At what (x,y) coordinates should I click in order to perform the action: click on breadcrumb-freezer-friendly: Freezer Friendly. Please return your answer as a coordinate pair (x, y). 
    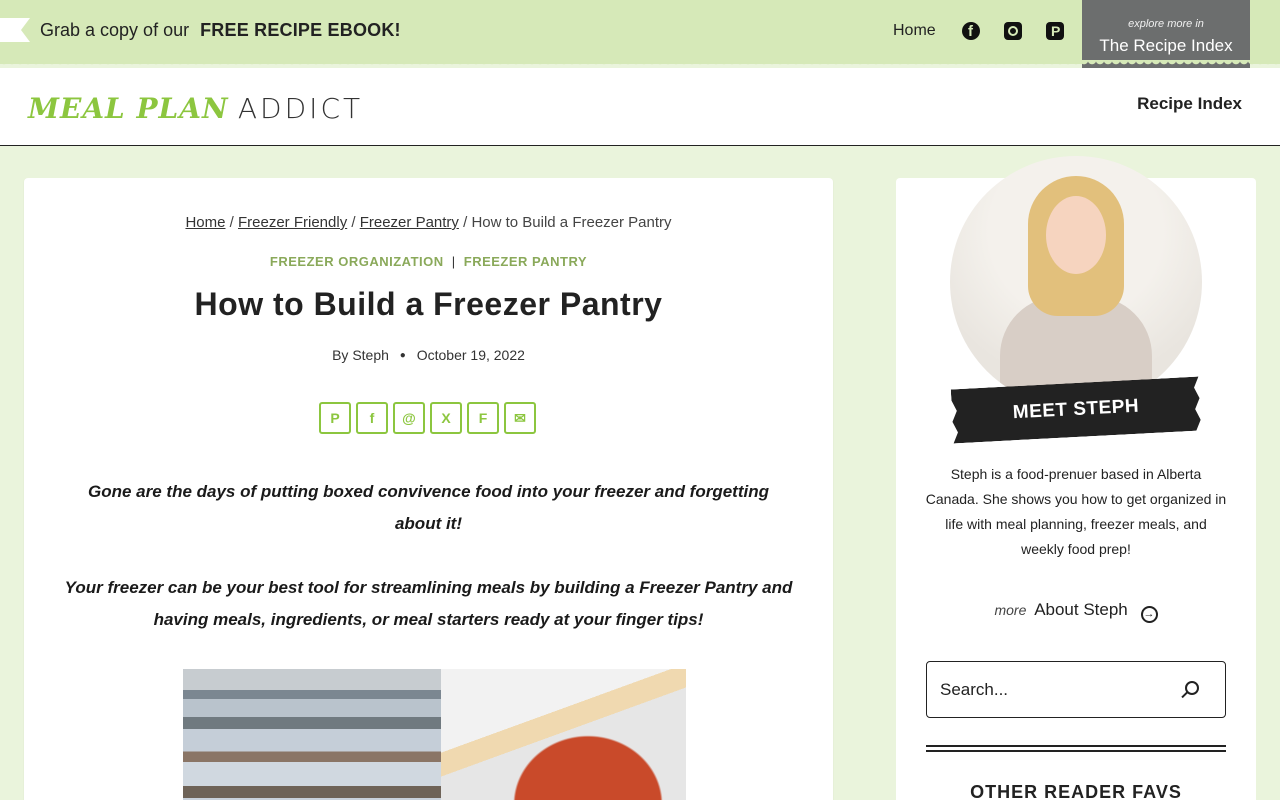
    Looking at the image, I should click on (292, 222).